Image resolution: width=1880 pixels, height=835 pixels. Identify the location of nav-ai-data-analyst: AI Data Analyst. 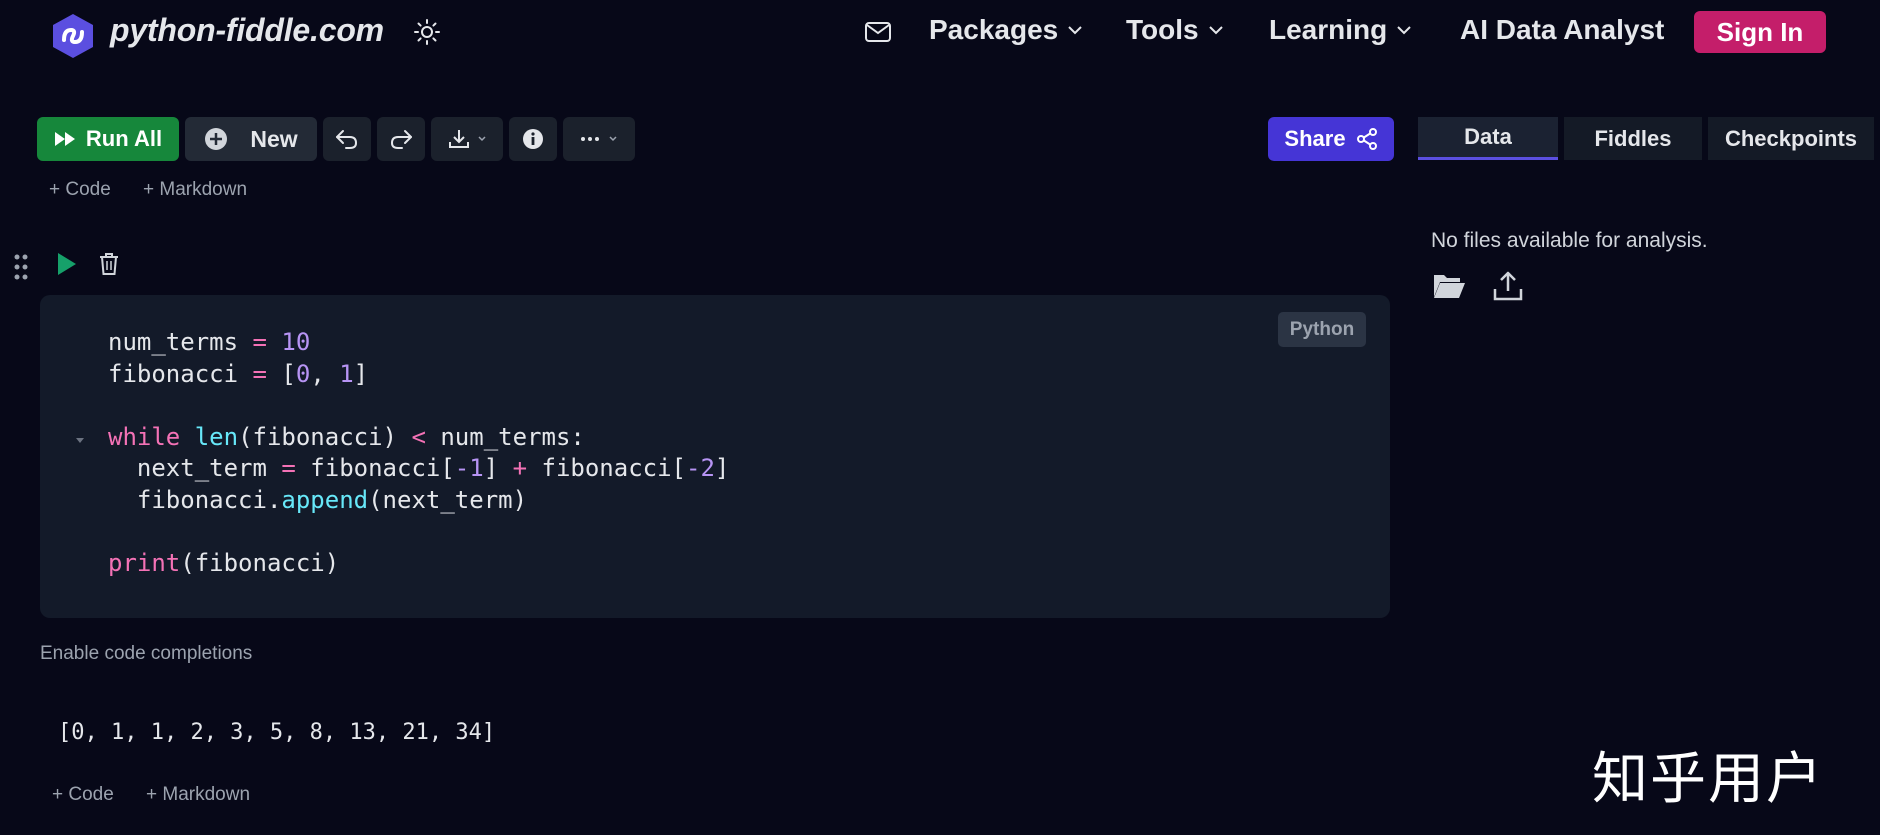
(1562, 30).